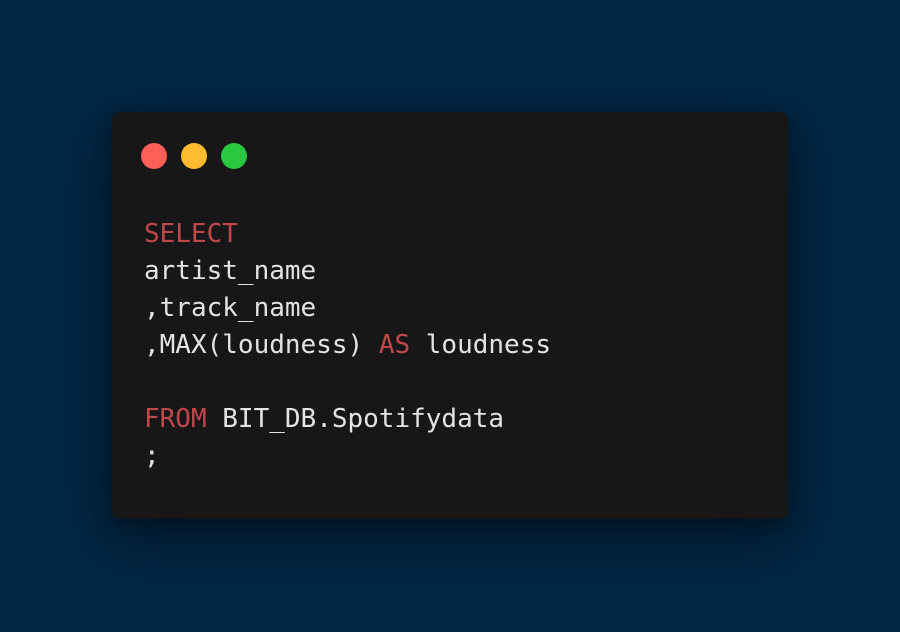 This screenshot has height=632, width=900. What do you see at coordinates (154, 156) in the screenshot?
I see `close-dot-icon` at bounding box center [154, 156].